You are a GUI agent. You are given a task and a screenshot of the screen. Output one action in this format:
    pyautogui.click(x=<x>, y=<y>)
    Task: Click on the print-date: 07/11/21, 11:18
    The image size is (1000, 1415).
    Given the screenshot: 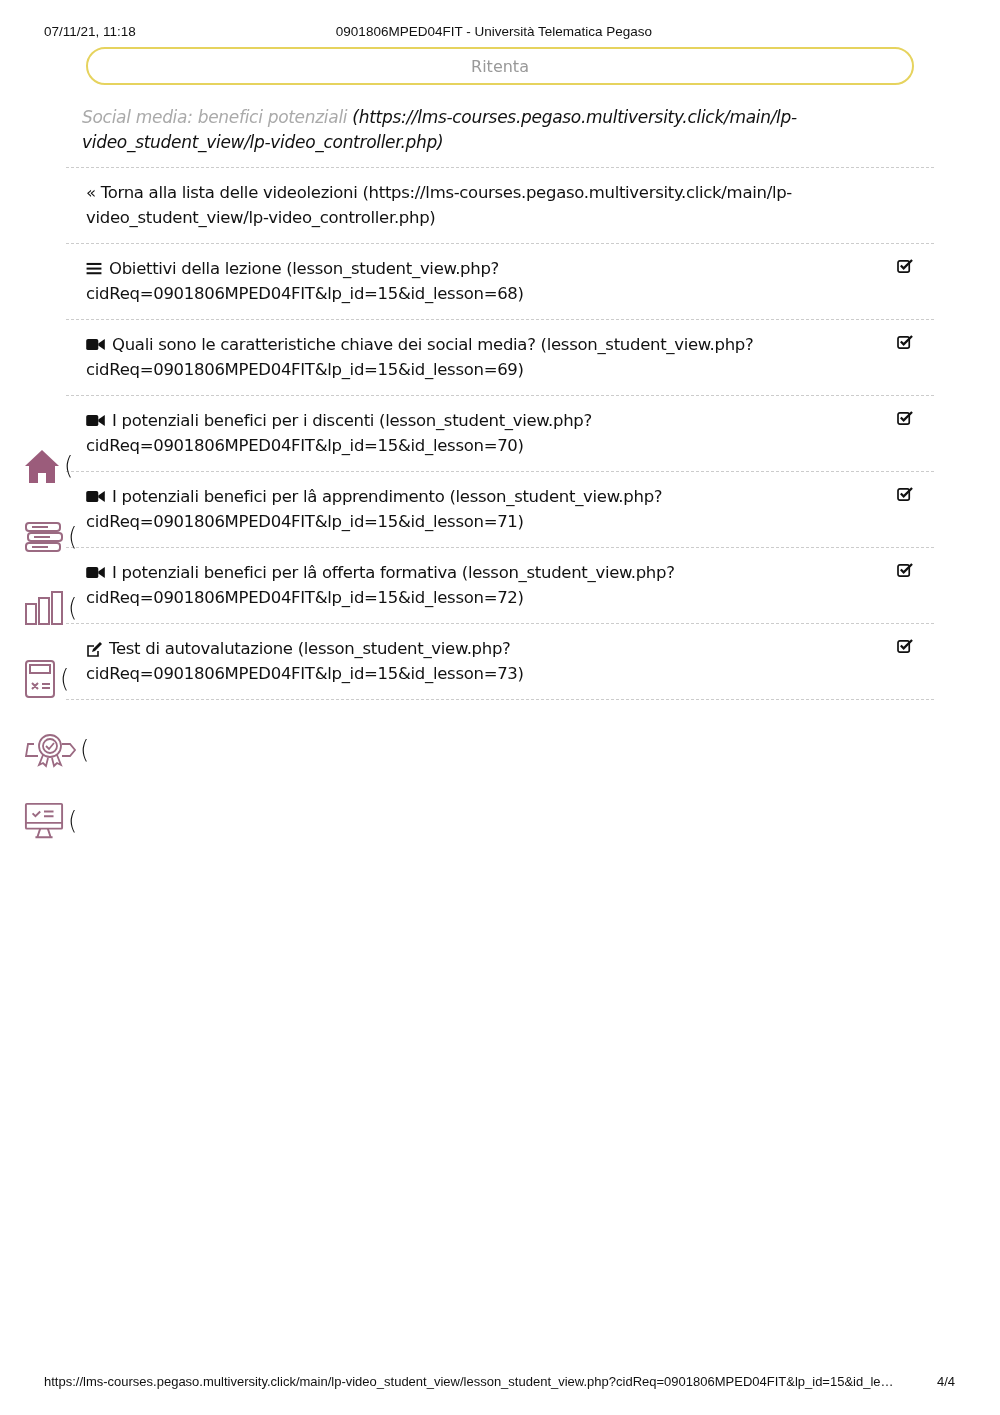 What is the action you would take?
    pyautogui.click(x=90, y=31)
    